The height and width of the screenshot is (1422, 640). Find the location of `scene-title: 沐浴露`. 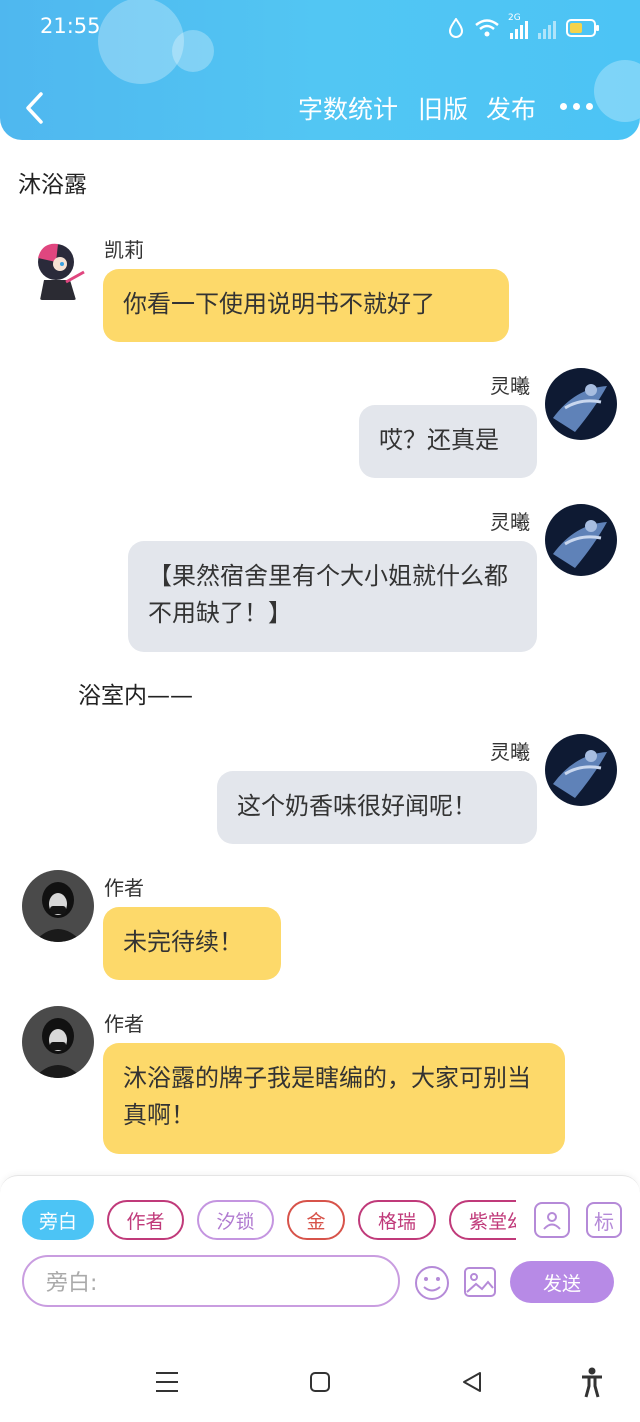

scene-title: 沐浴露 is located at coordinates (52, 185).